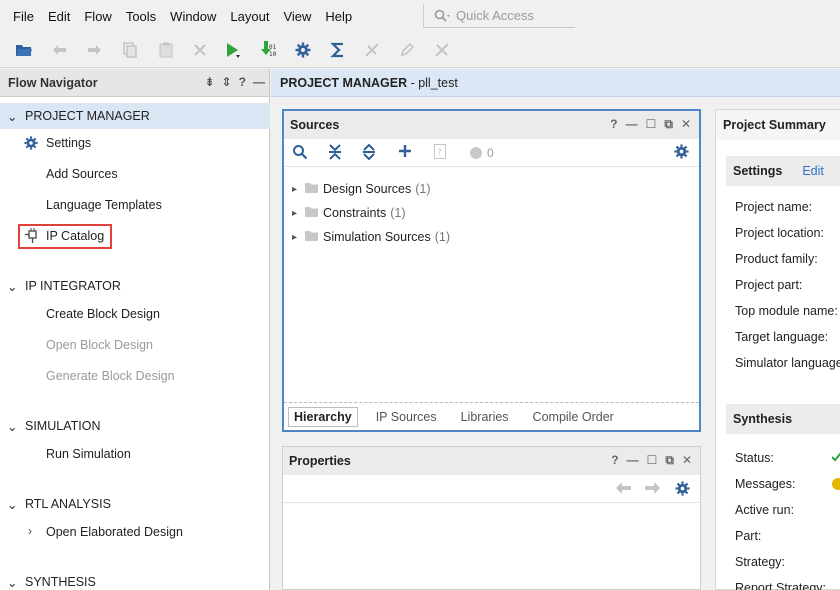 The image size is (840, 590). What do you see at coordinates (135, 286) in the screenshot?
I see `section-ip-integrator: ⌄ IP INTEGRATOR` at bounding box center [135, 286].